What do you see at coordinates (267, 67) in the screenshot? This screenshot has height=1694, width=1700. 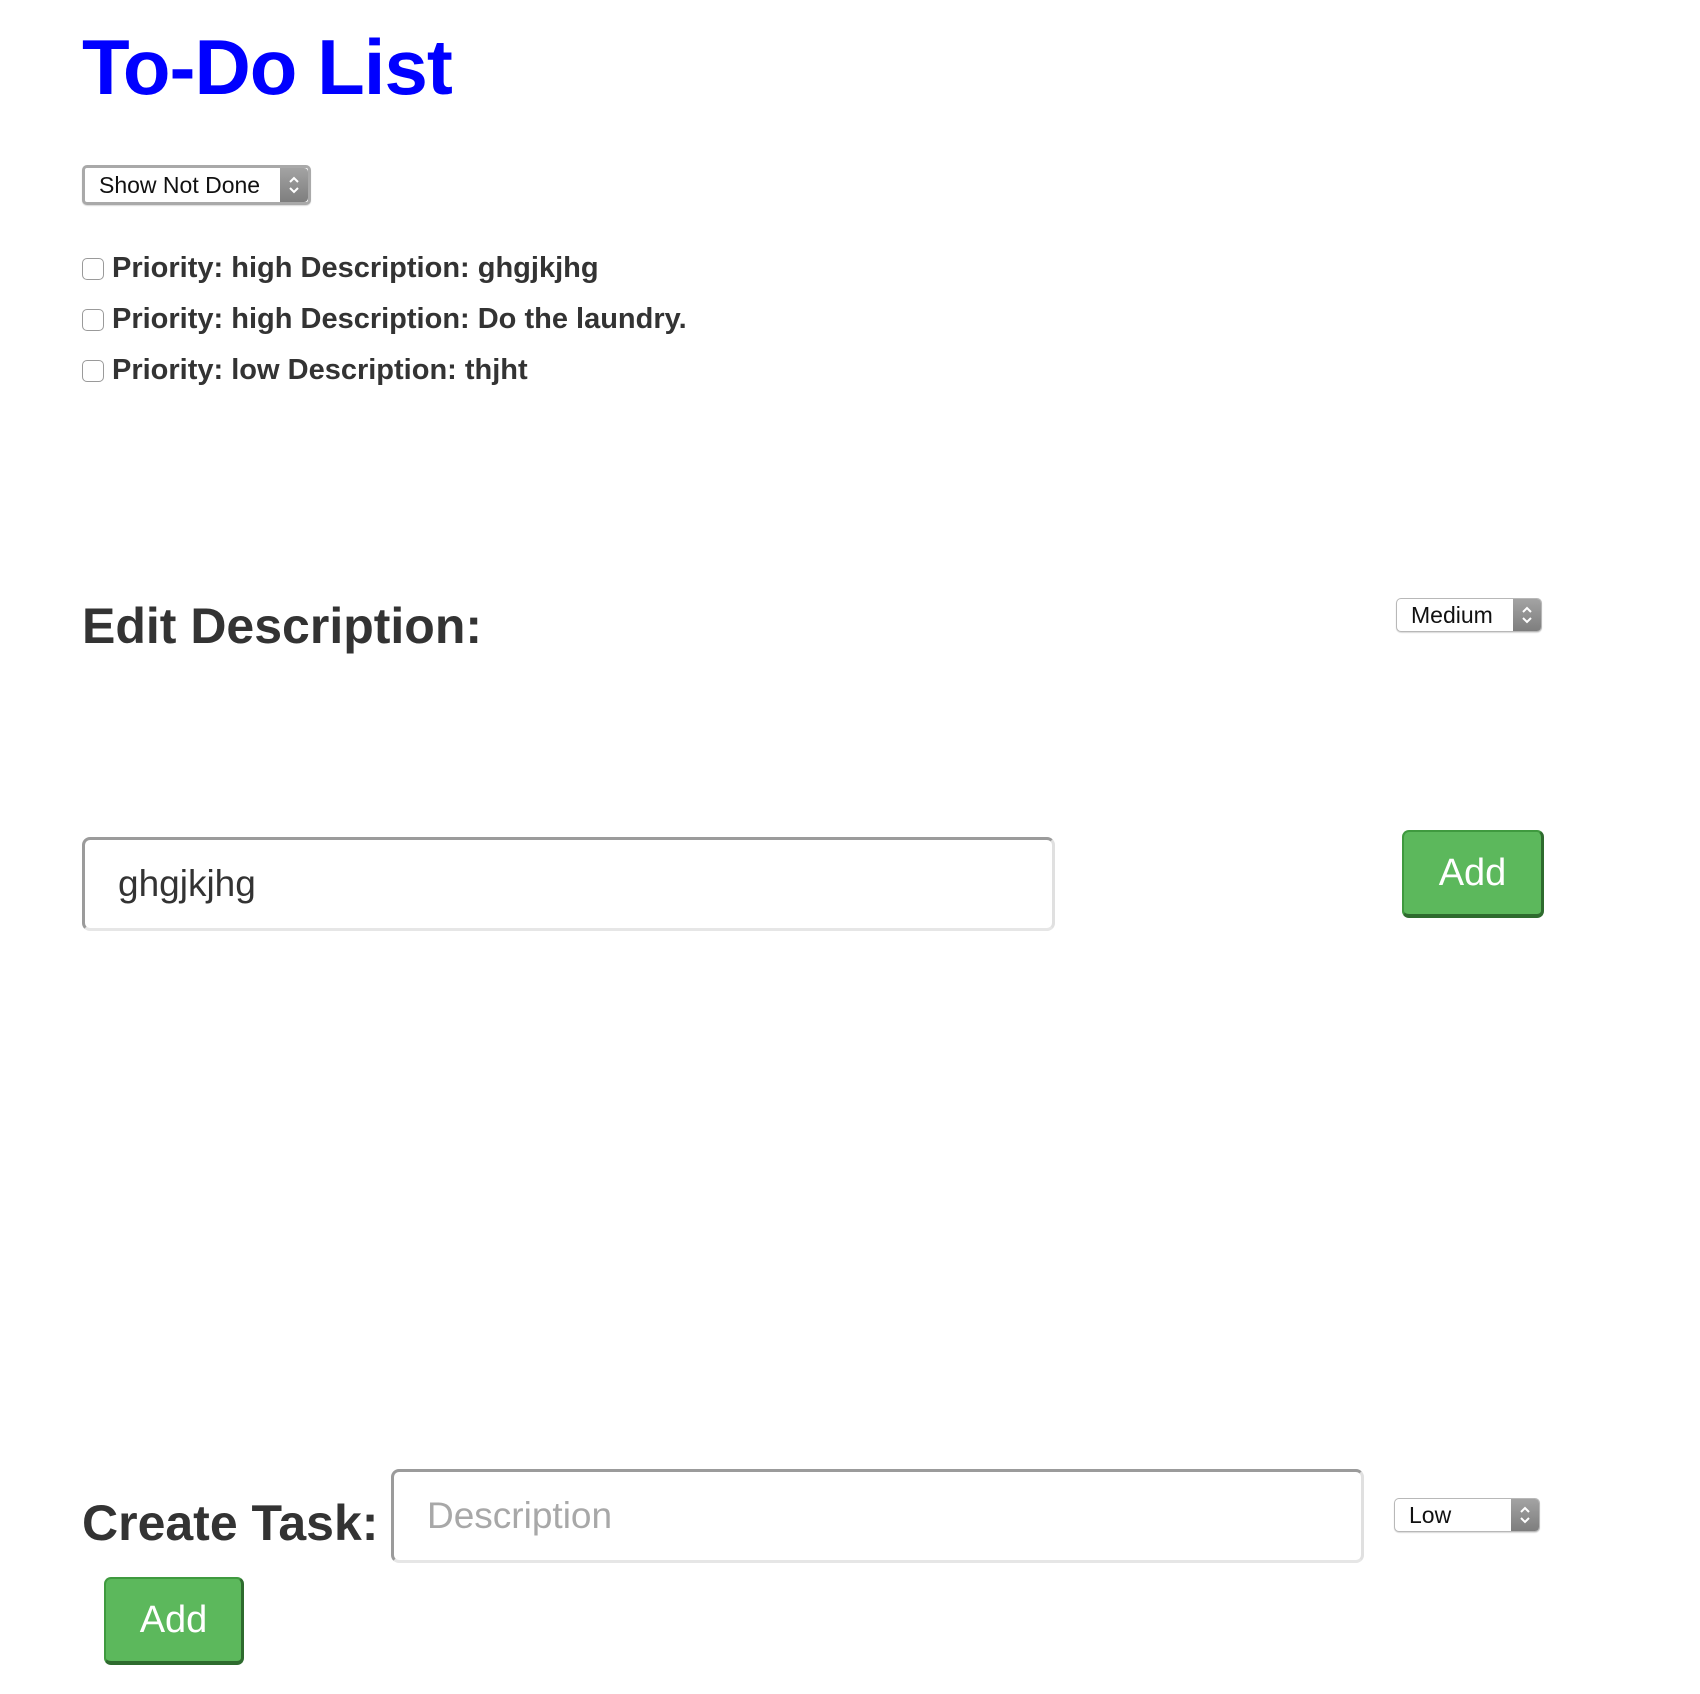 I see `page-title: To-Do List` at bounding box center [267, 67].